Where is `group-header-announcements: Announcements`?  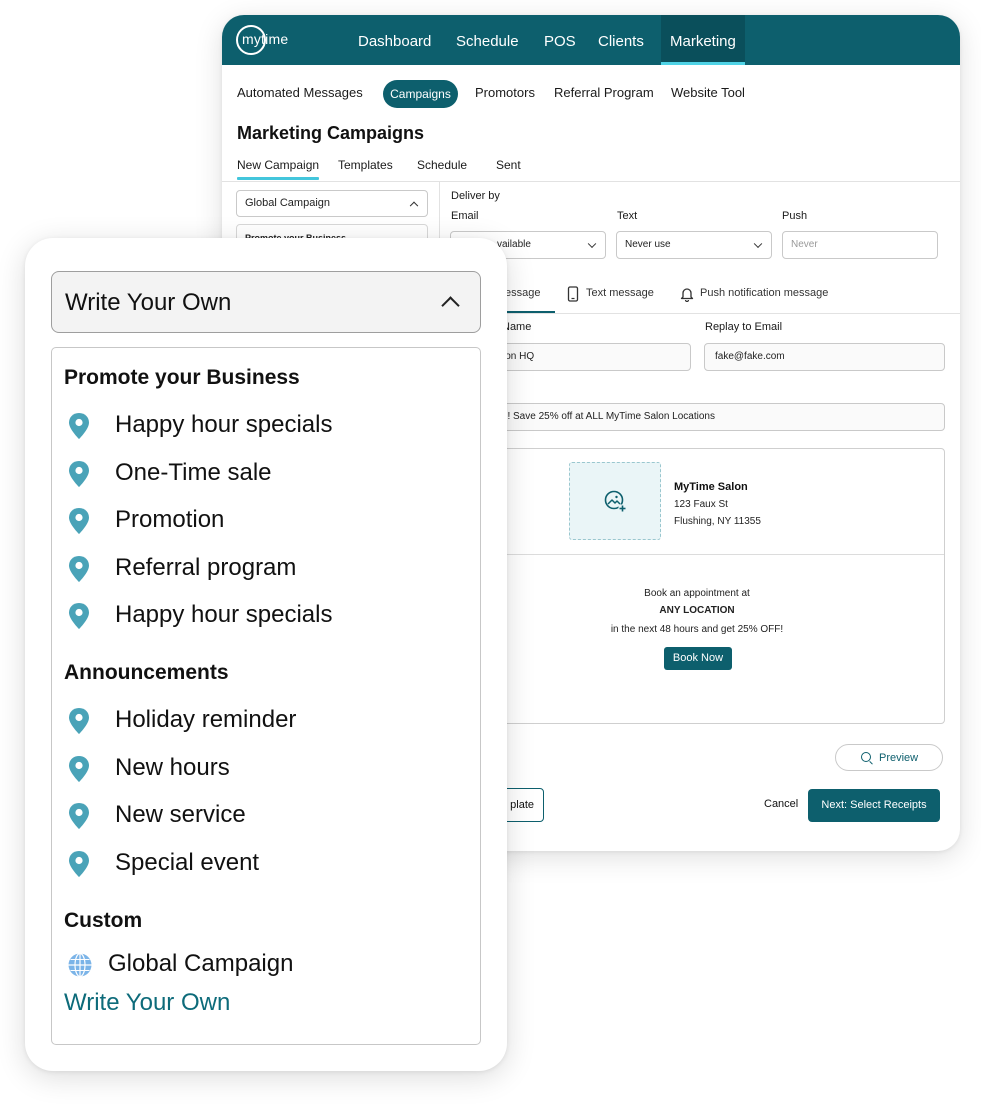 group-header-announcements: Announcements is located at coordinates (146, 672).